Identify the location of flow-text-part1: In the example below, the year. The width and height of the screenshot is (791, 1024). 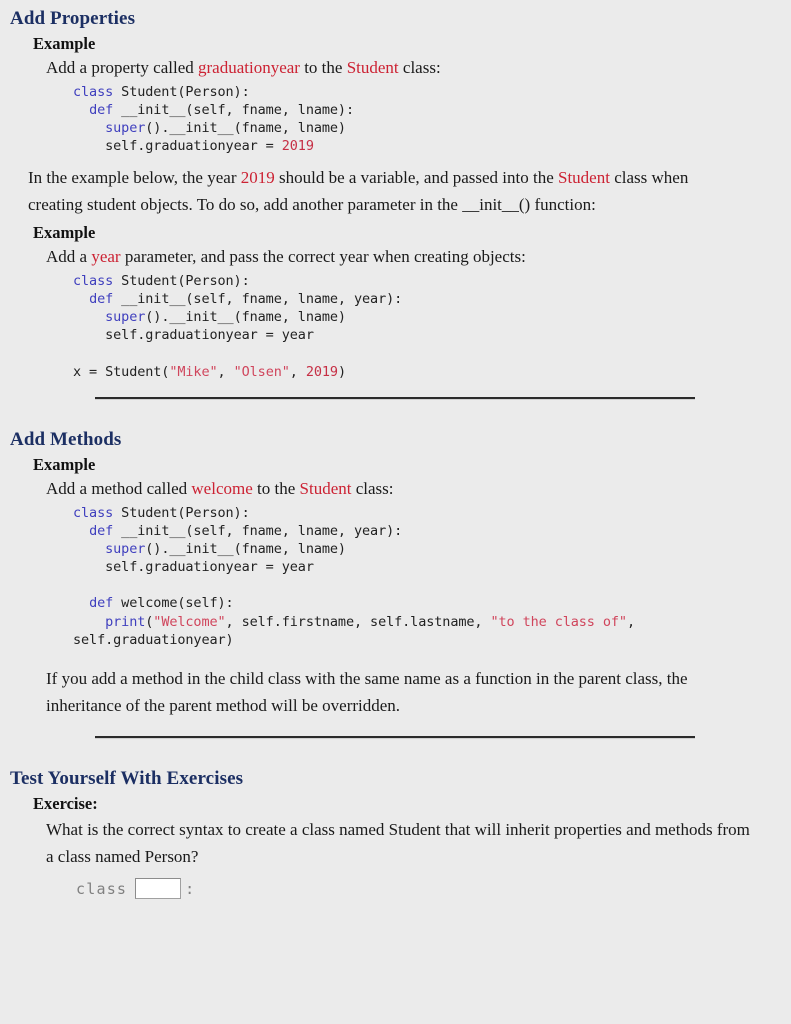
(134, 177).